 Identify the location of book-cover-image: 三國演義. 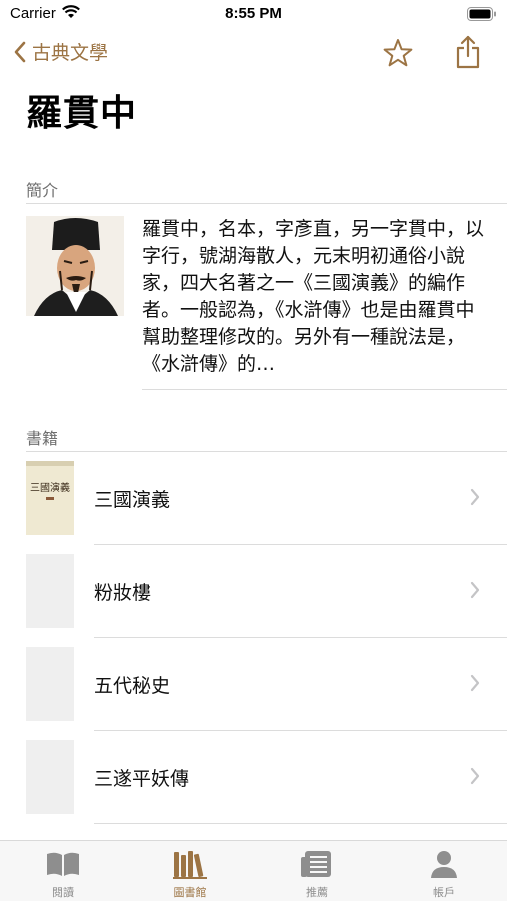
(50, 498).